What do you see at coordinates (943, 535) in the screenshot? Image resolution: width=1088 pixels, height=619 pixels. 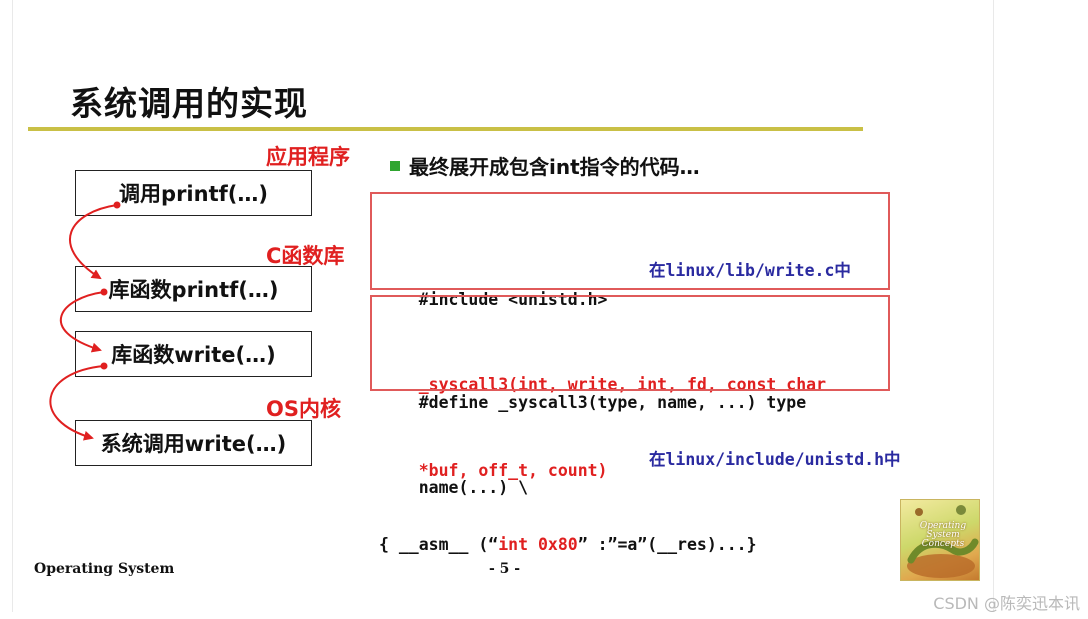 I see `book-title: Operating System Concepts` at bounding box center [943, 535].